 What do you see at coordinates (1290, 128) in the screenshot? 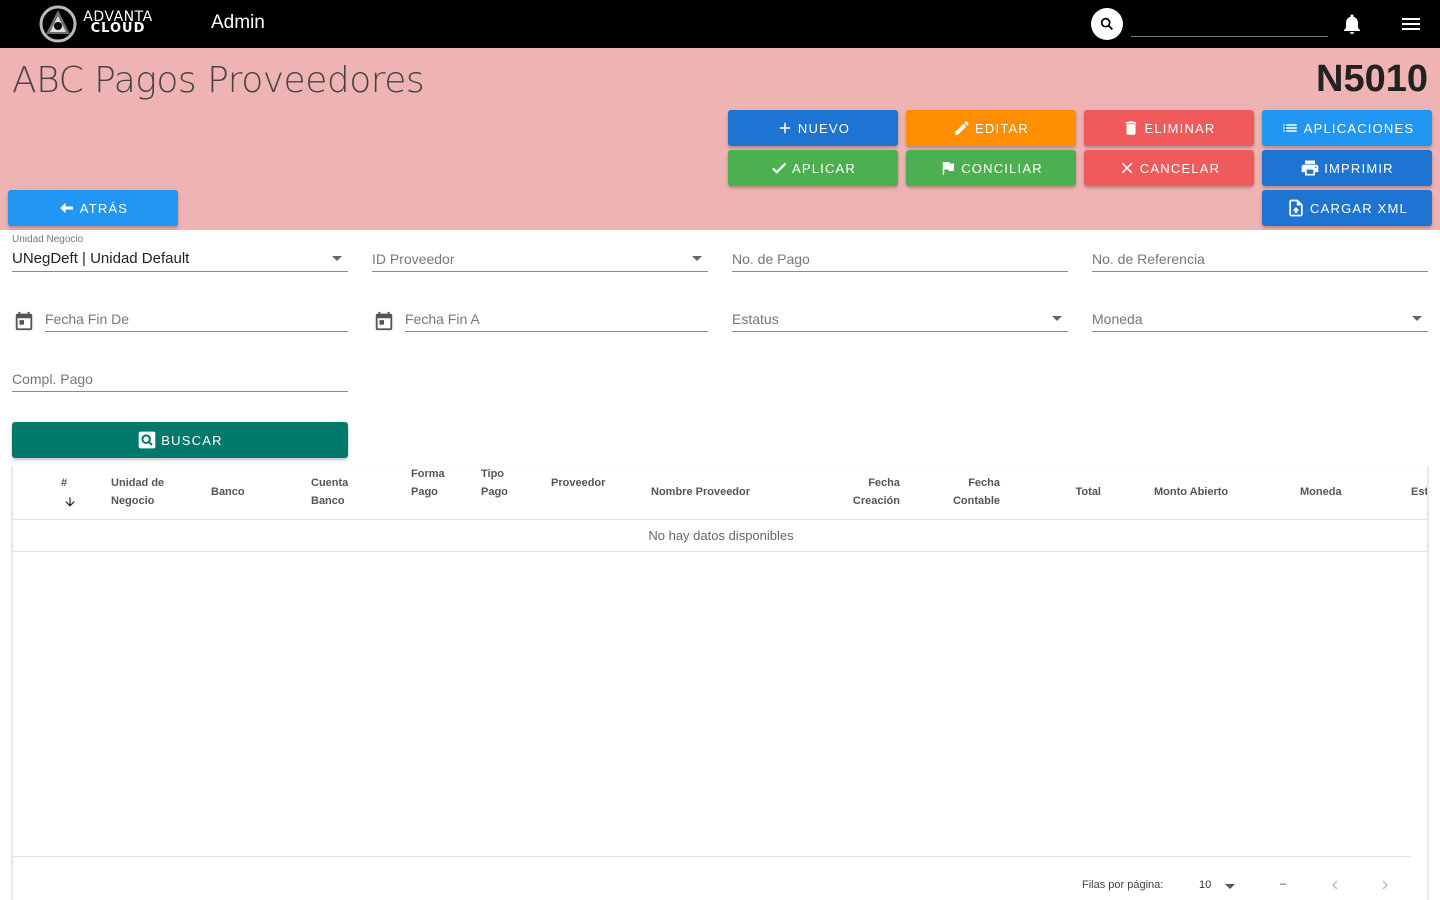
I see `list-icon` at bounding box center [1290, 128].